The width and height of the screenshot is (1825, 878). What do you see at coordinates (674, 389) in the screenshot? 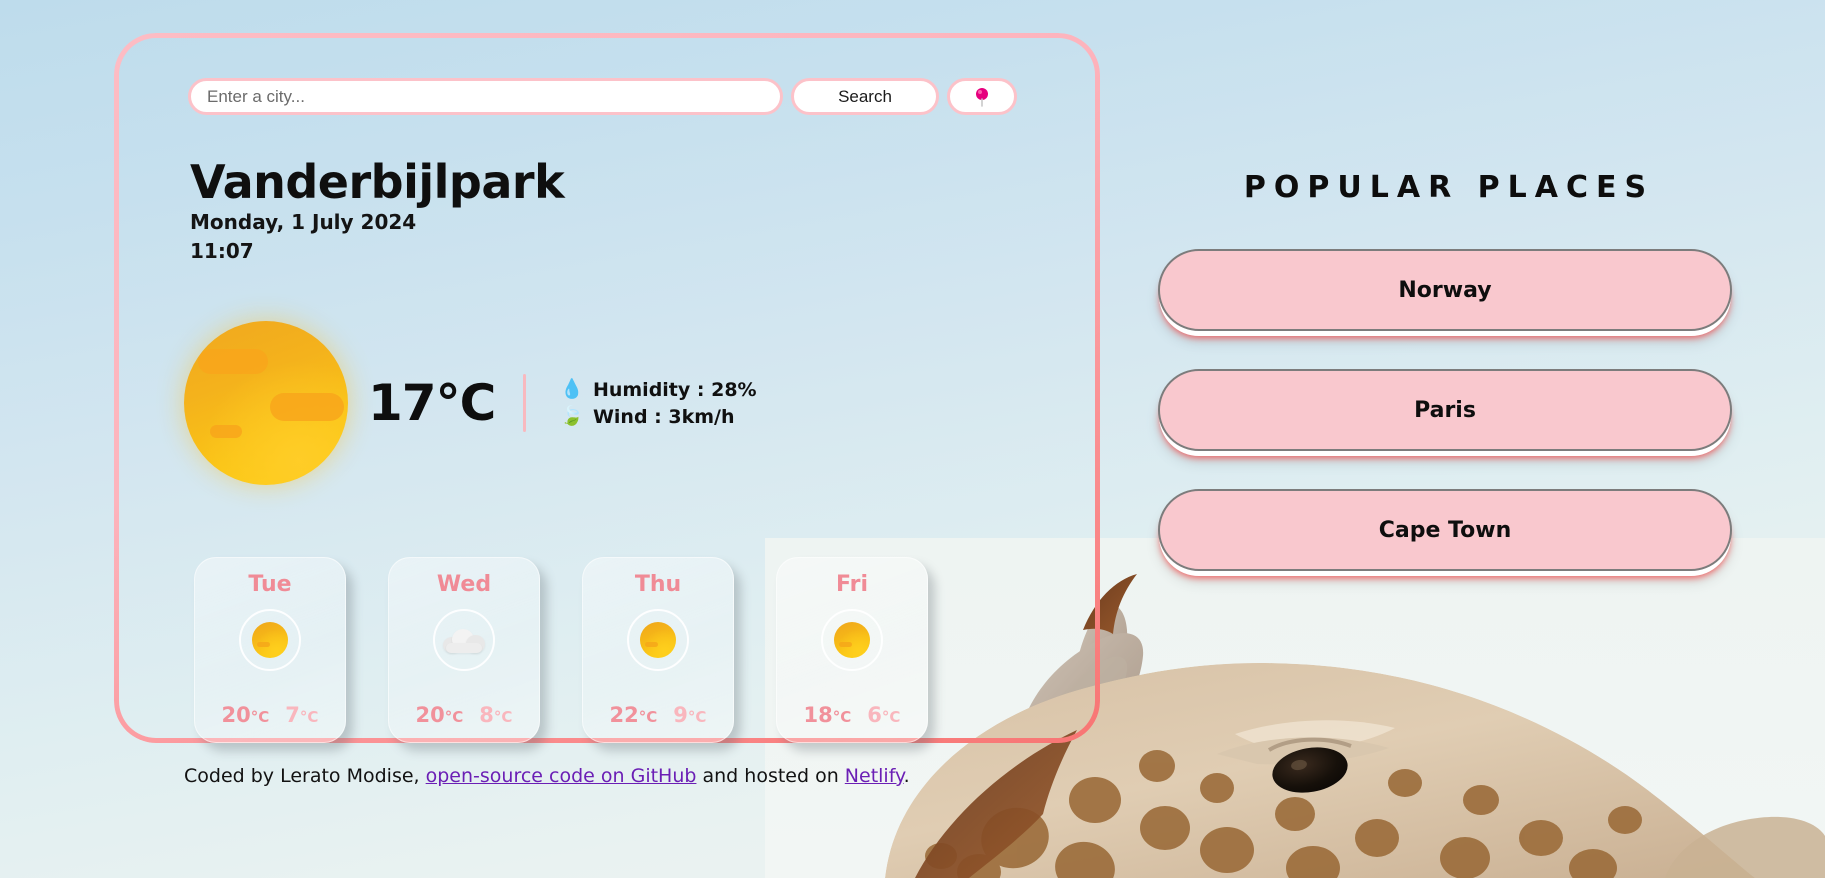
I see `humidity-value: Humidity : 28%` at bounding box center [674, 389].